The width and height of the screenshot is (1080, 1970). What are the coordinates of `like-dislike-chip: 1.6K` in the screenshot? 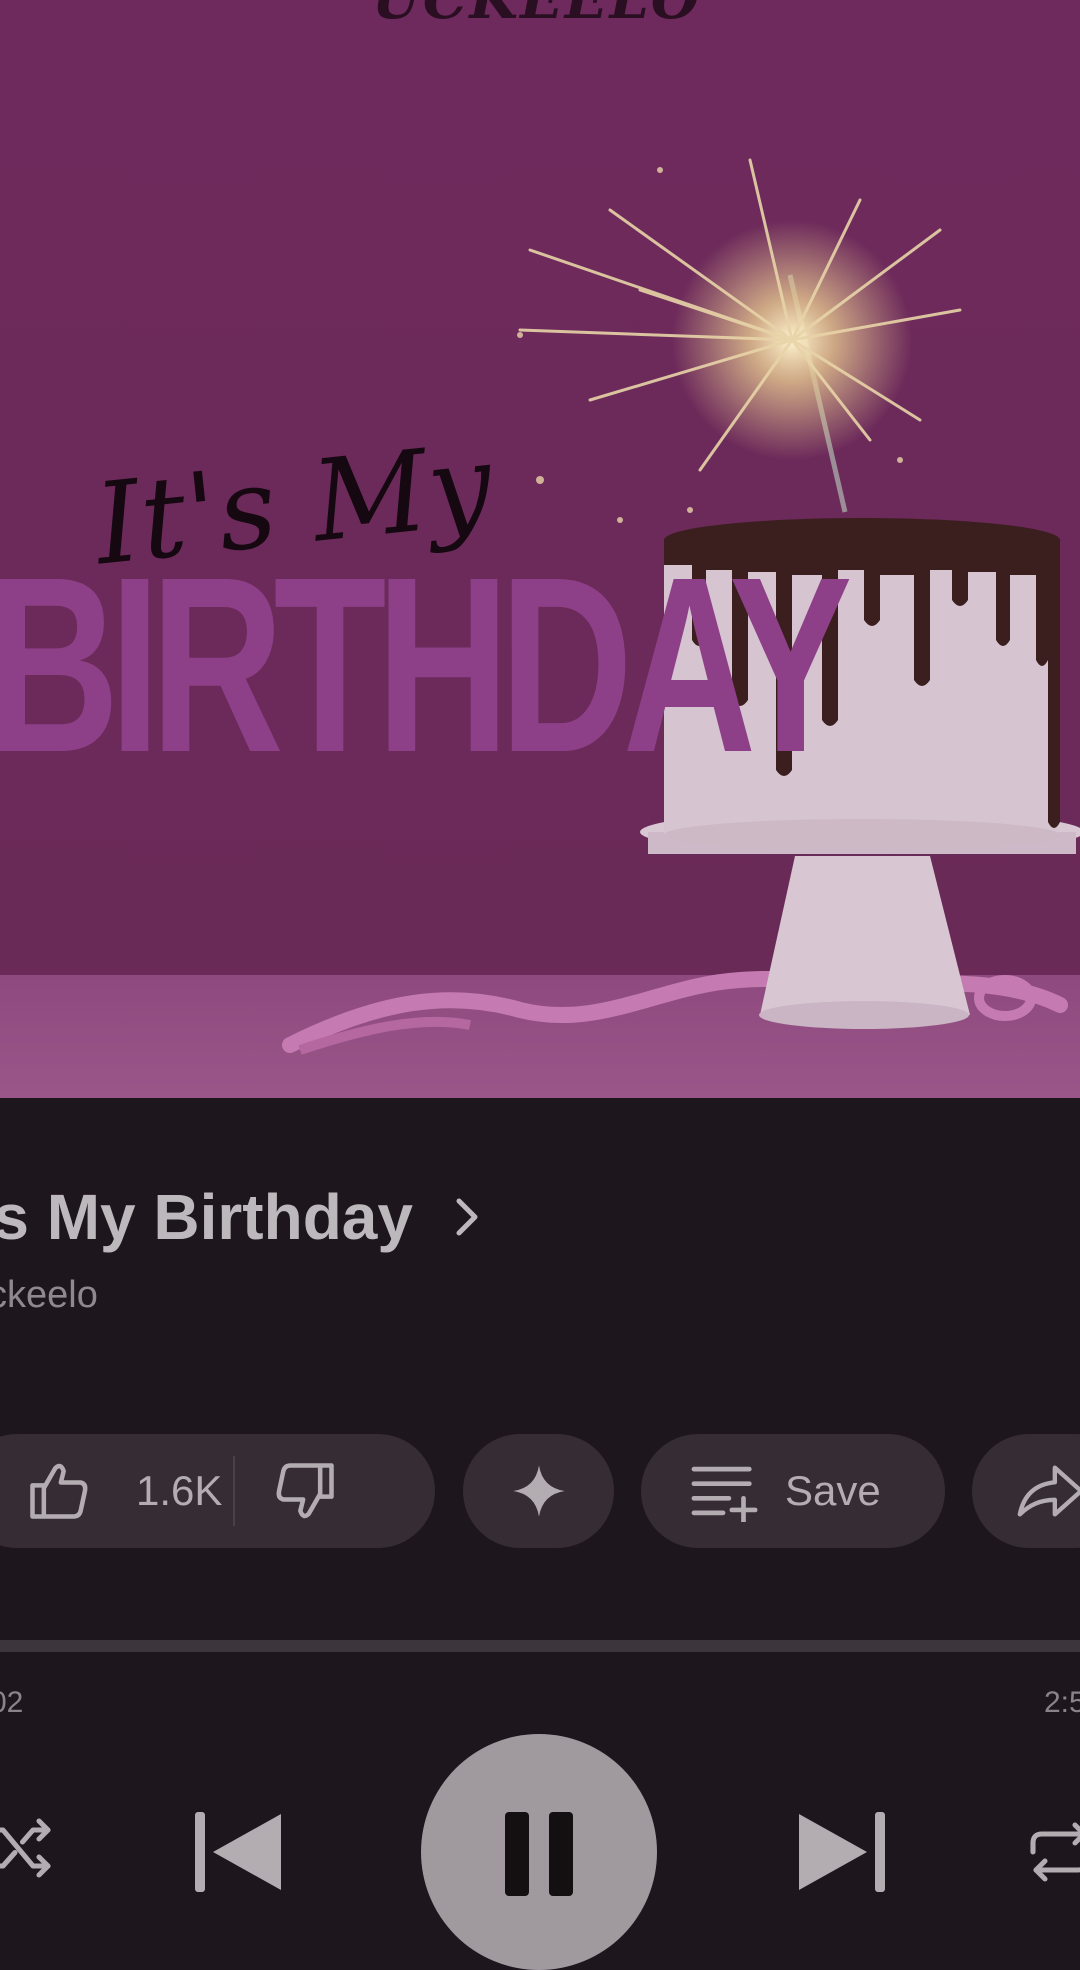 It's located at (217, 1491).